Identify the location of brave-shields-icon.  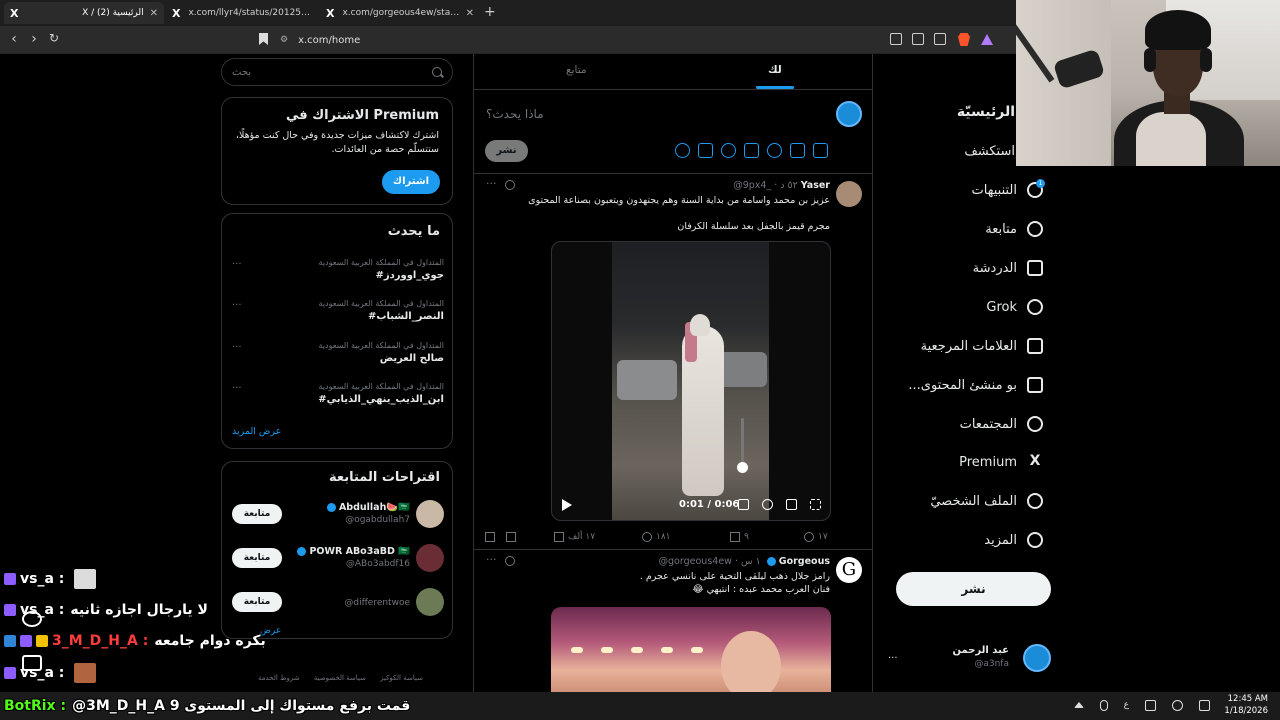
(964, 39).